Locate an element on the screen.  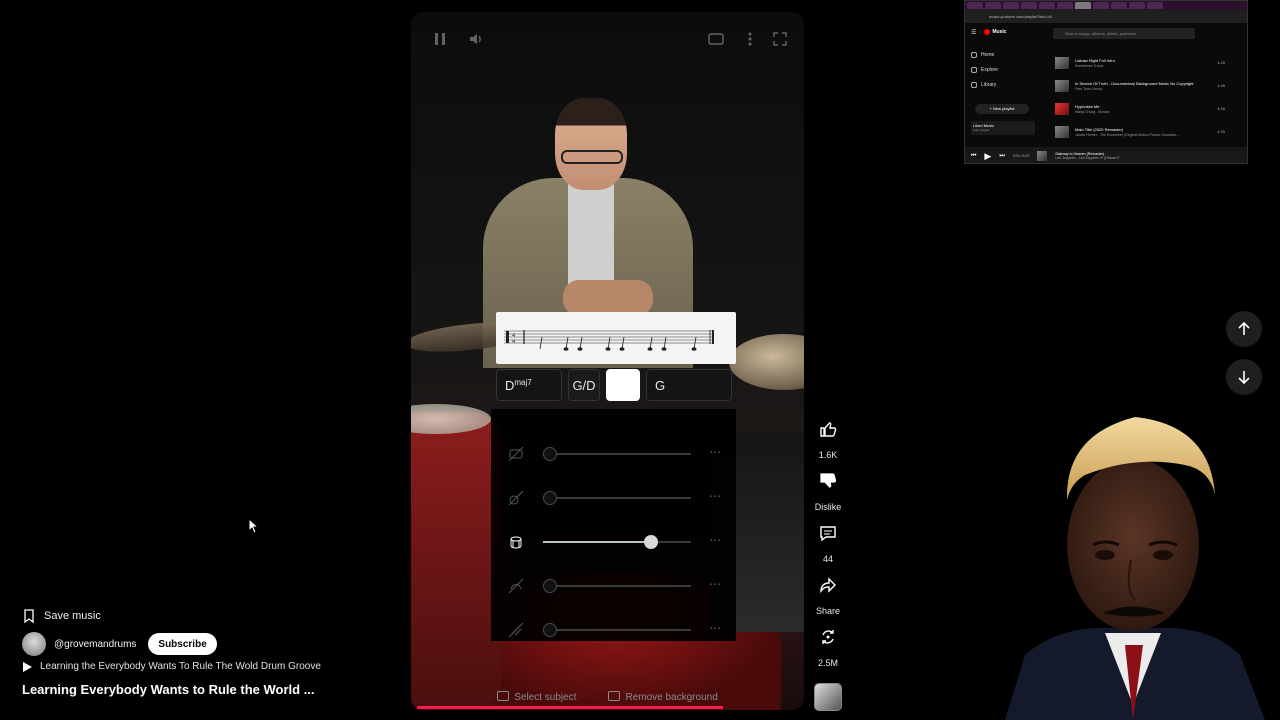
save-music-label: Save music is located at coordinates (72, 616).